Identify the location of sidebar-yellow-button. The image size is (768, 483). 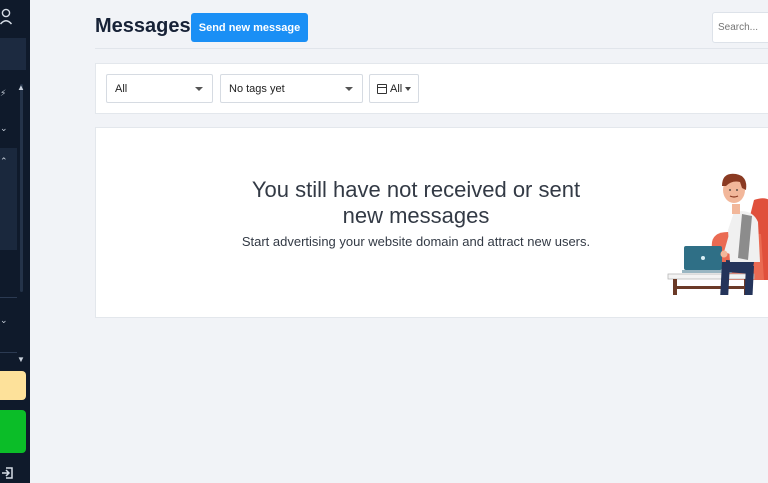
(13, 385).